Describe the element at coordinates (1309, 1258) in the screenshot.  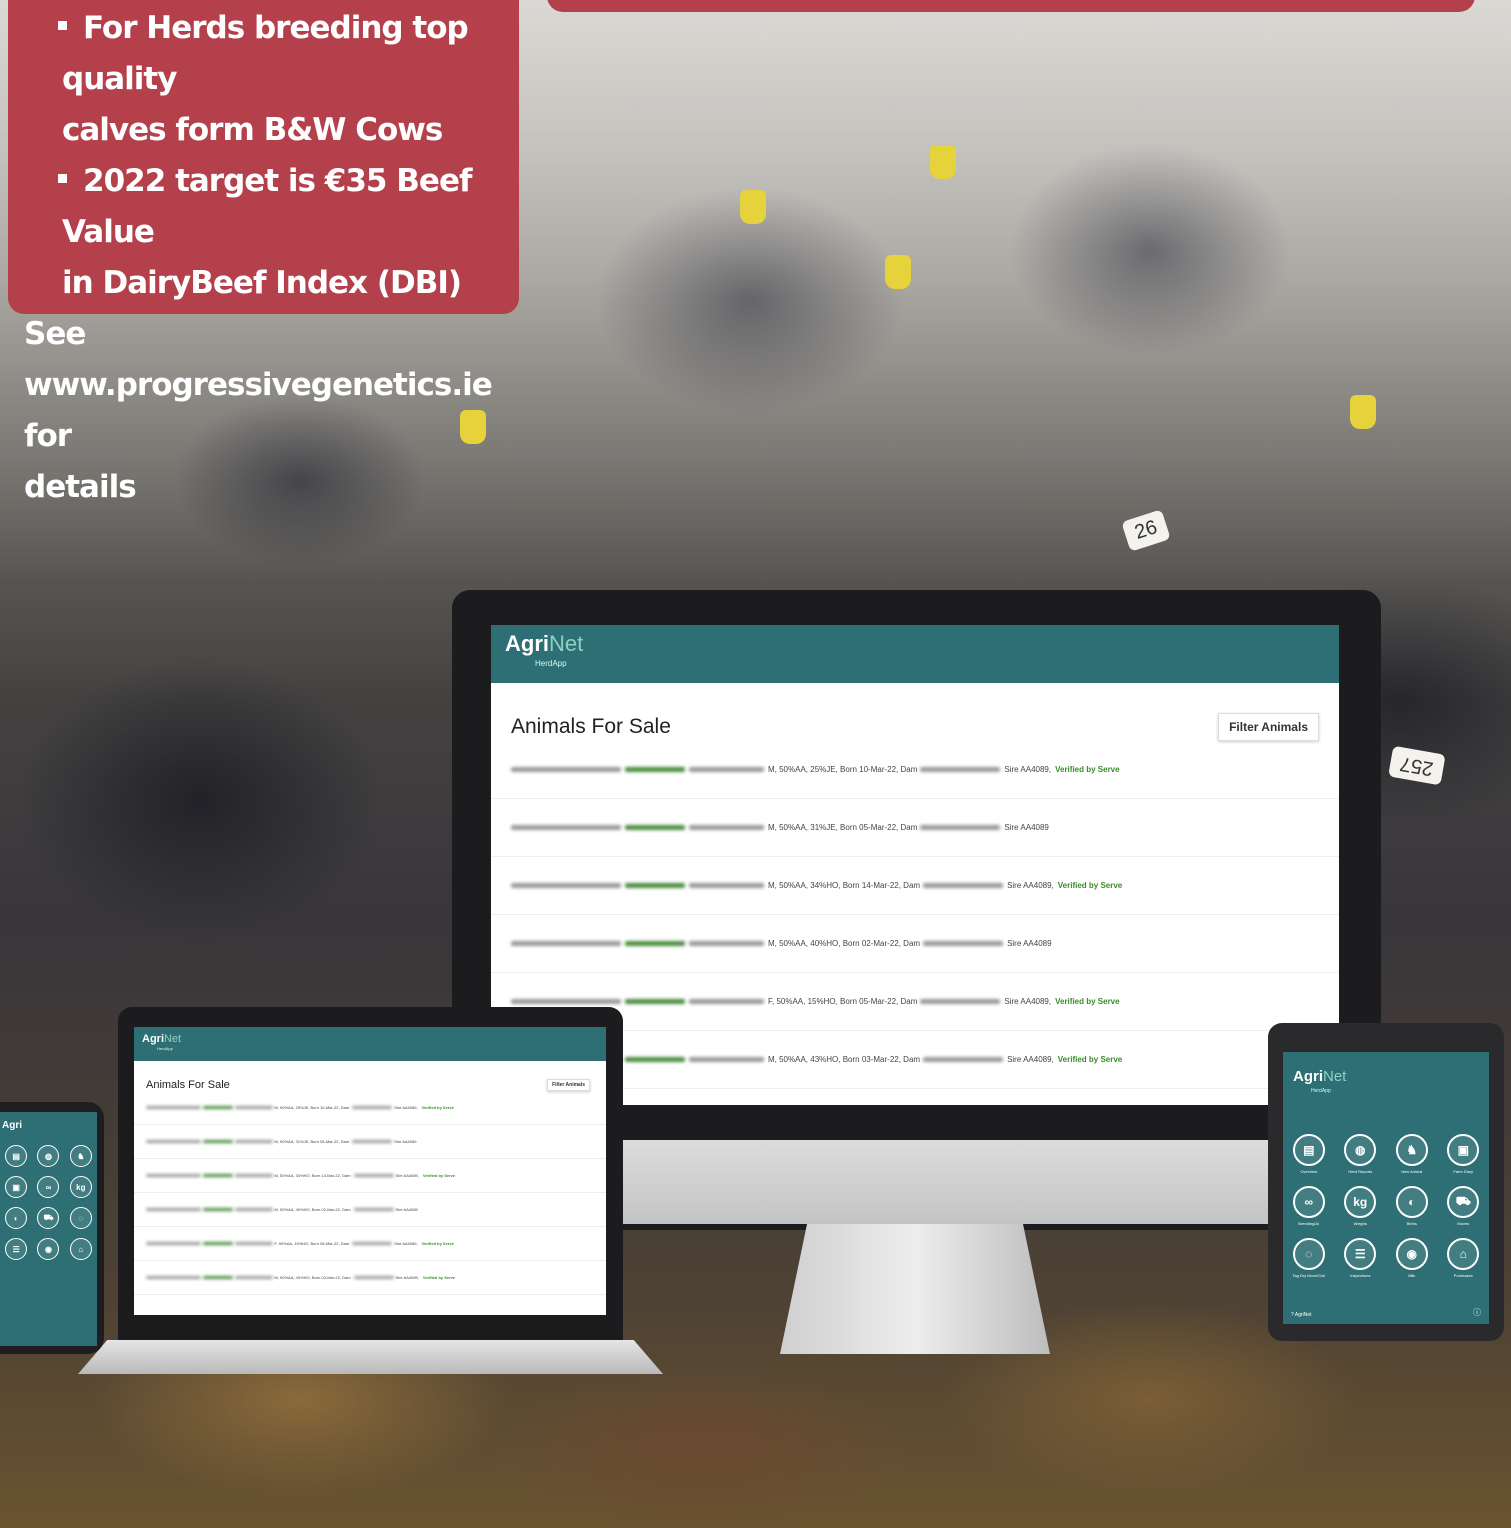
I see `app-tile: ◌ Tag Dry Move/Cull` at that location.